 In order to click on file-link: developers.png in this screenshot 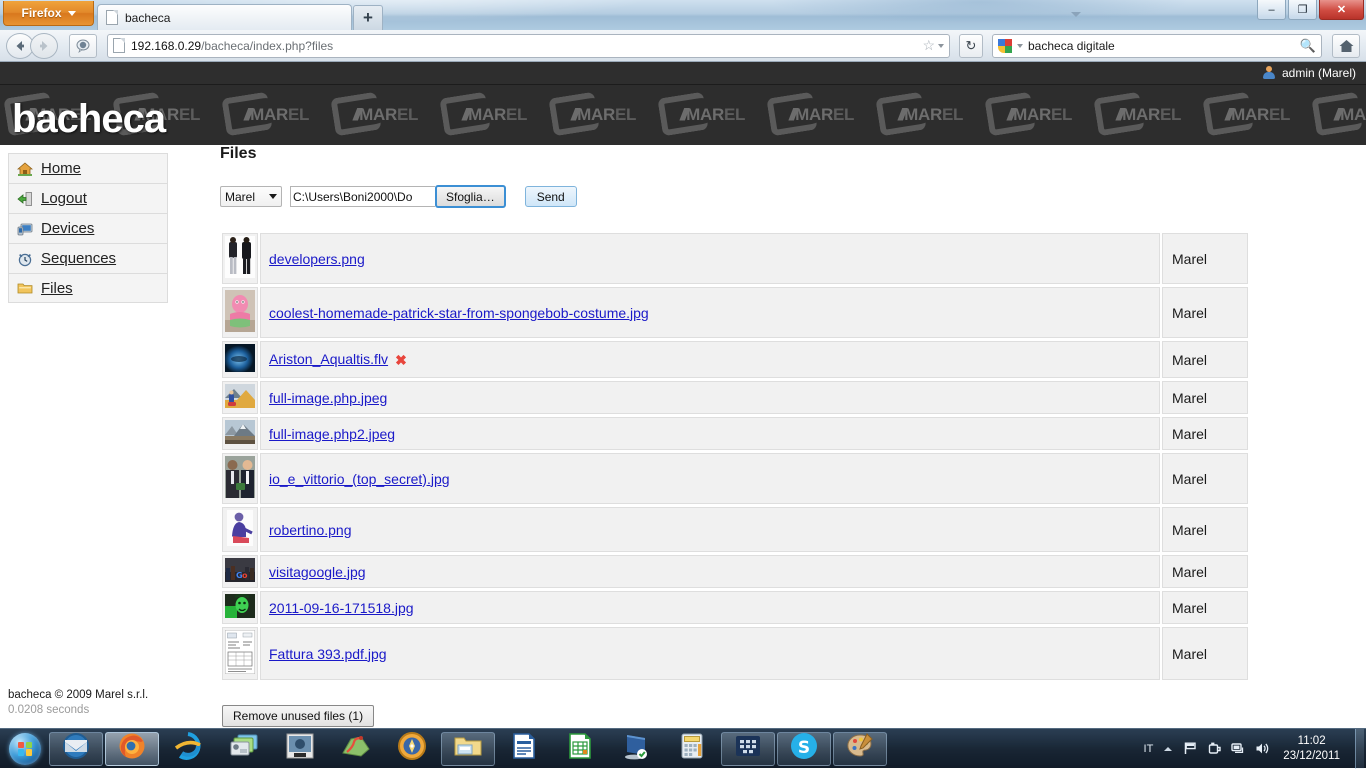, I will do `click(317, 259)`.